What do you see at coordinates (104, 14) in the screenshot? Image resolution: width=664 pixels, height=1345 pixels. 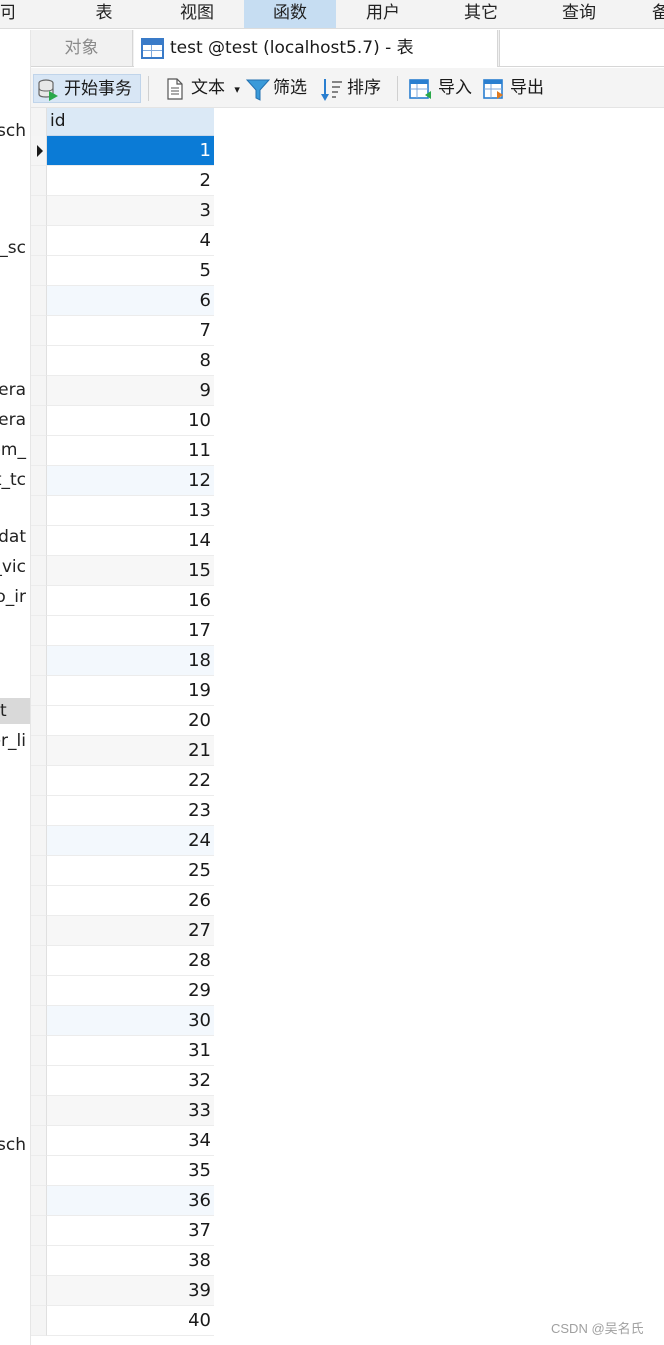 I see `menu-item-table: 表` at bounding box center [104, 14].